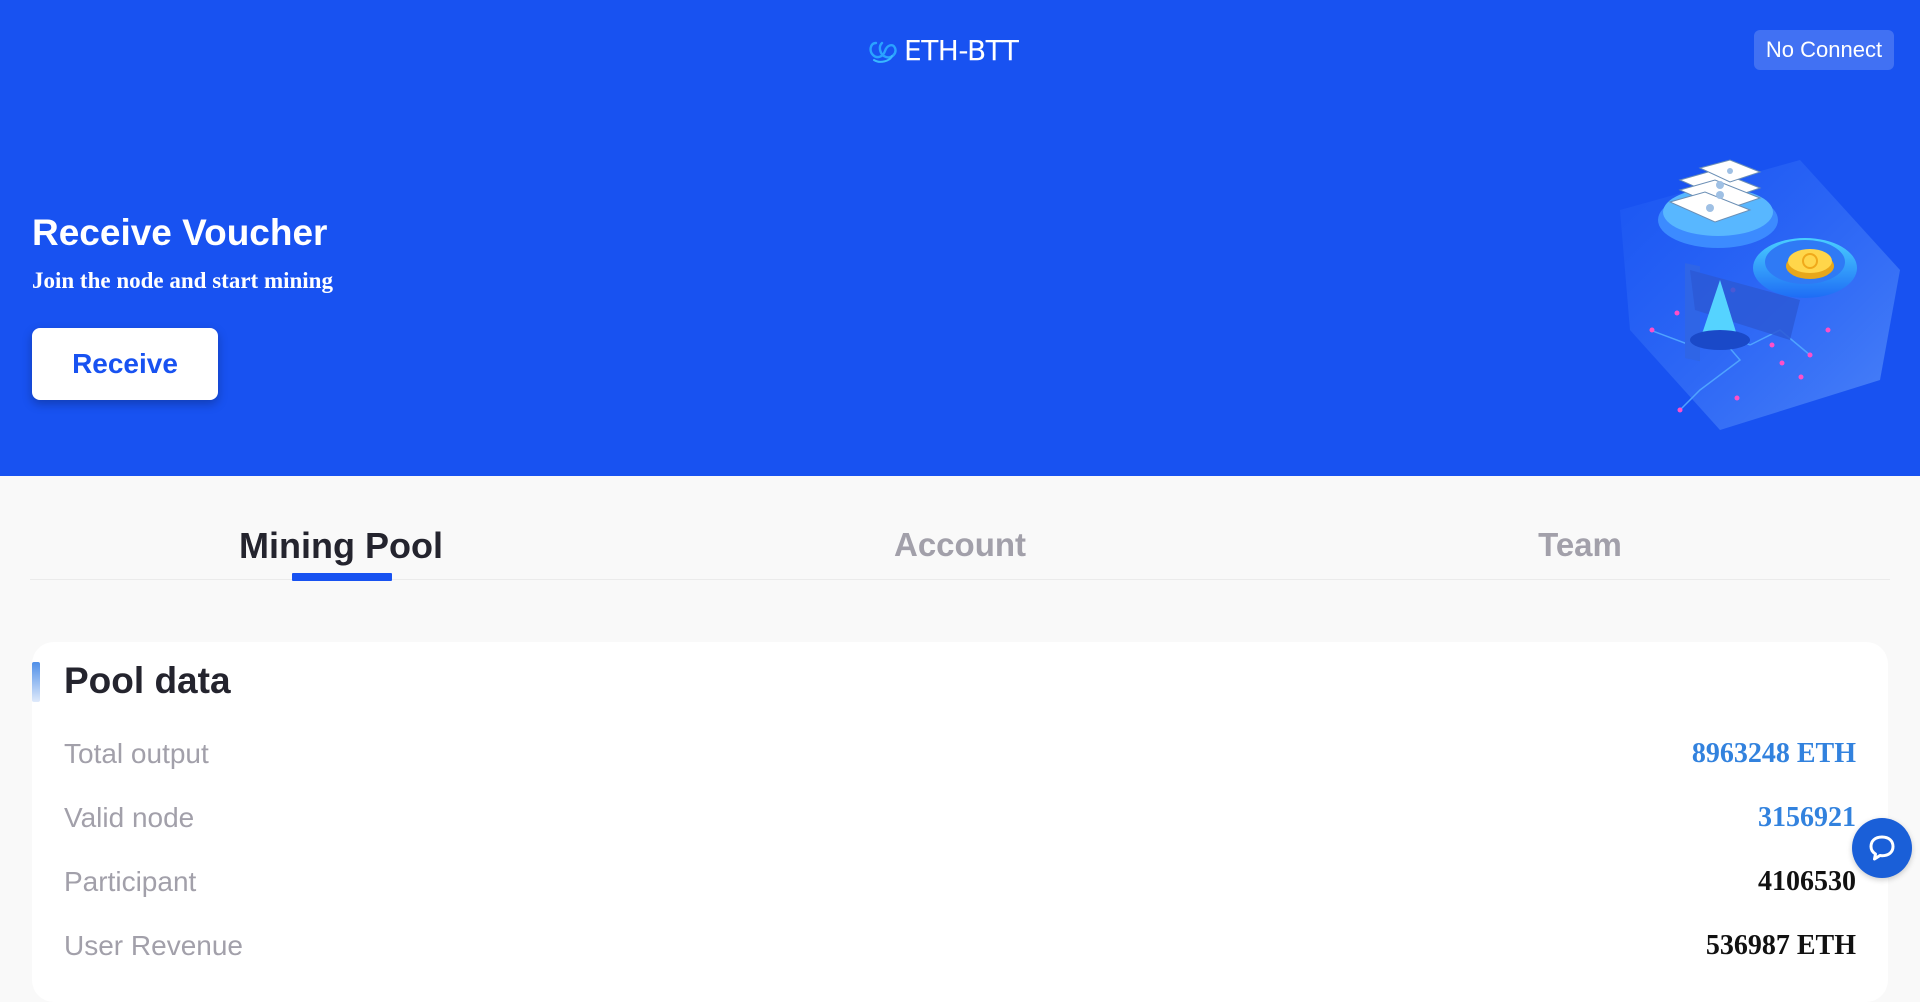 This screenshot has width=1920, height=1002. I want to click on hero-subtitle: Join the node and start mining, so click(182, 280).